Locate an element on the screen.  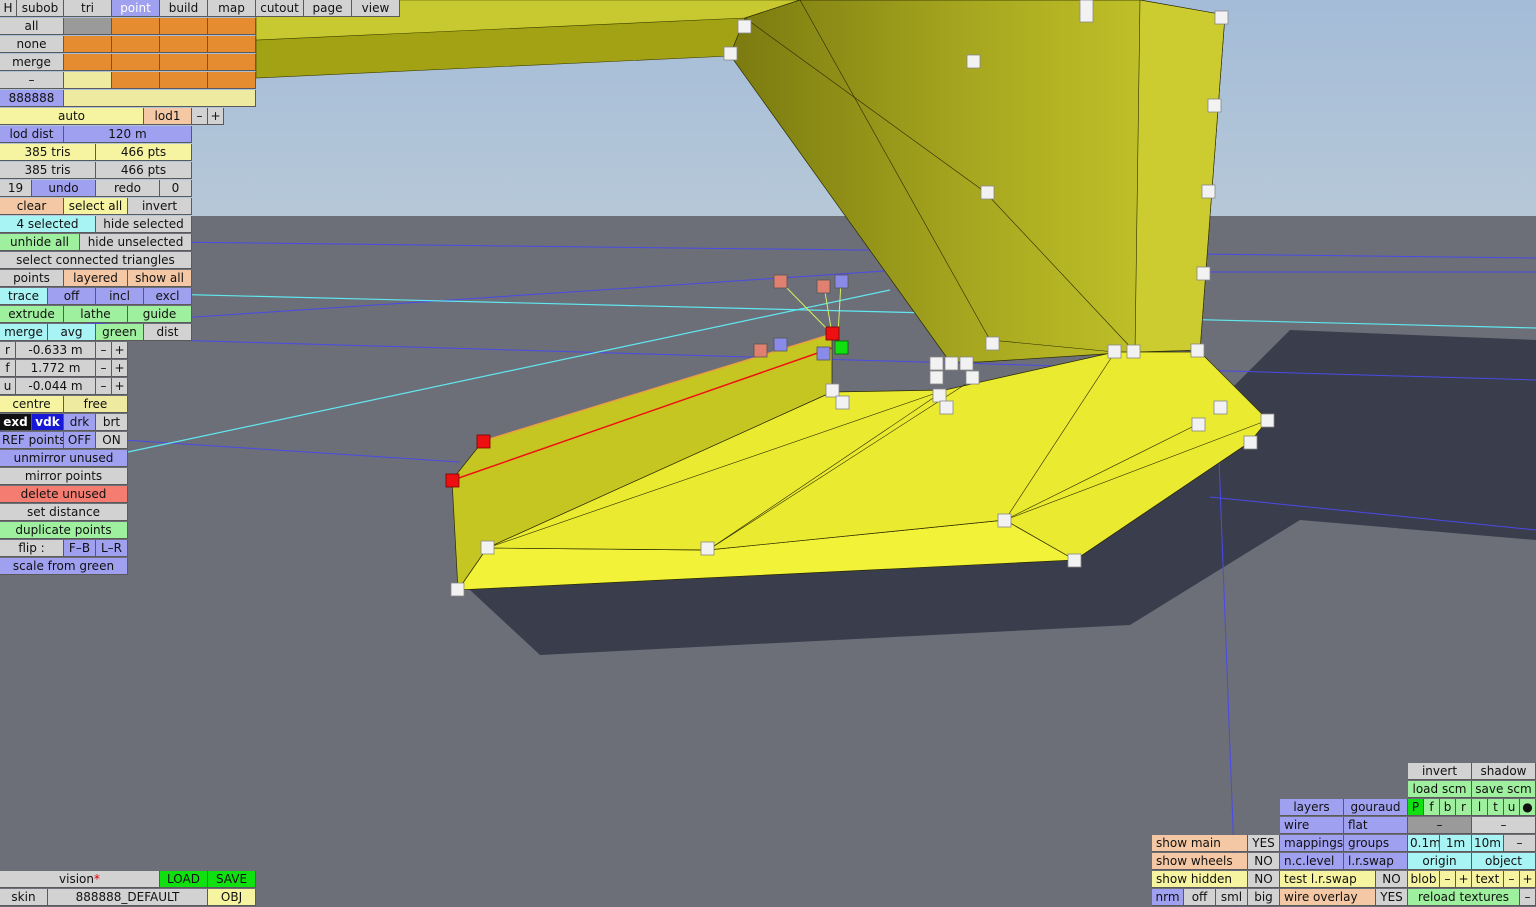
display-exd-button: exd is located at coordinates (16, 422).